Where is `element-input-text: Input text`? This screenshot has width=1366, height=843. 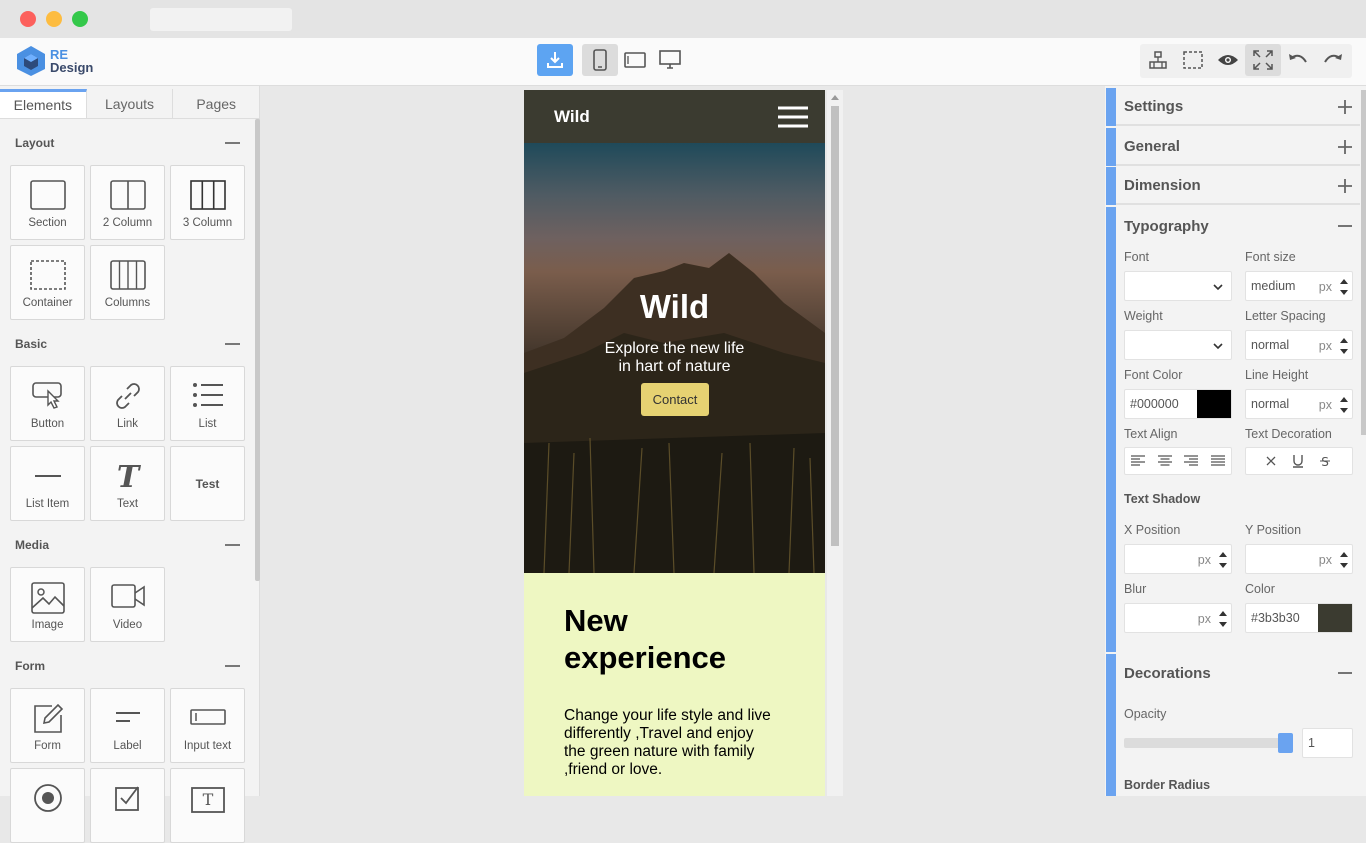
element-input-text: Input text is located at coordinates (207, 725).